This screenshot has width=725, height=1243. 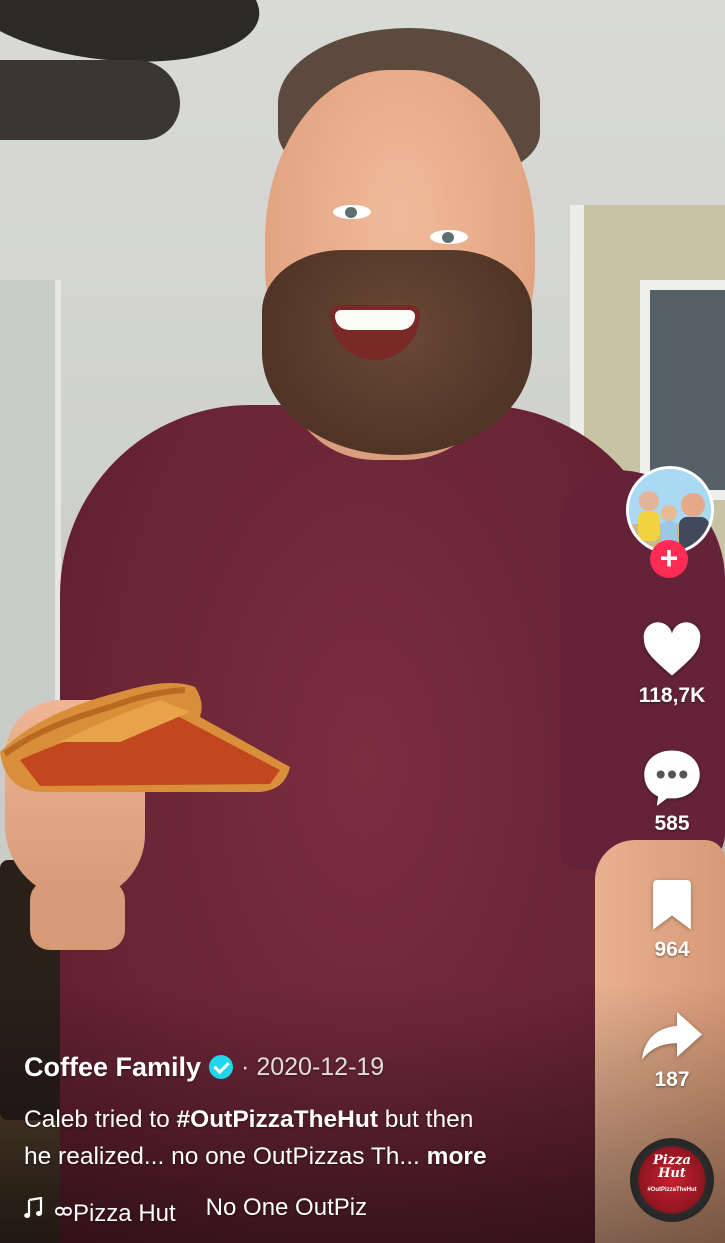 What do you see at coordinates (313, 1066) in the screenshot?
I see `post-date: · 2020-12-19` at bounding box center [313, 1066].